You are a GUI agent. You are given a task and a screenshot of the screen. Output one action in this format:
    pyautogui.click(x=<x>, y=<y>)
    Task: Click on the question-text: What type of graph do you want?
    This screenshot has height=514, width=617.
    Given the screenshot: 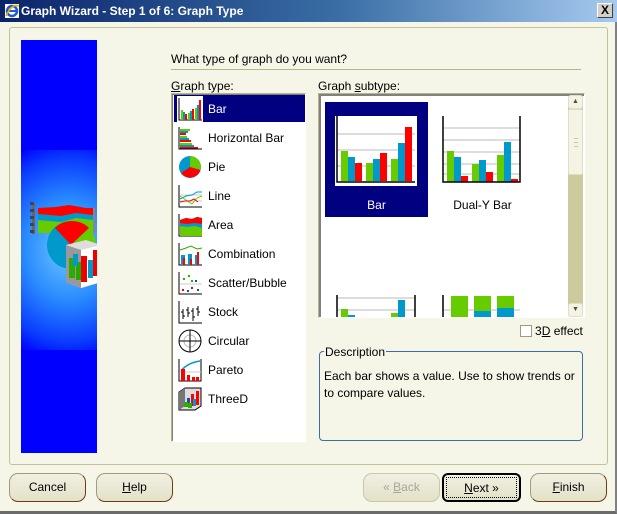 What is the action you would take?
    pyautogui.click(x=259, y=59)
    